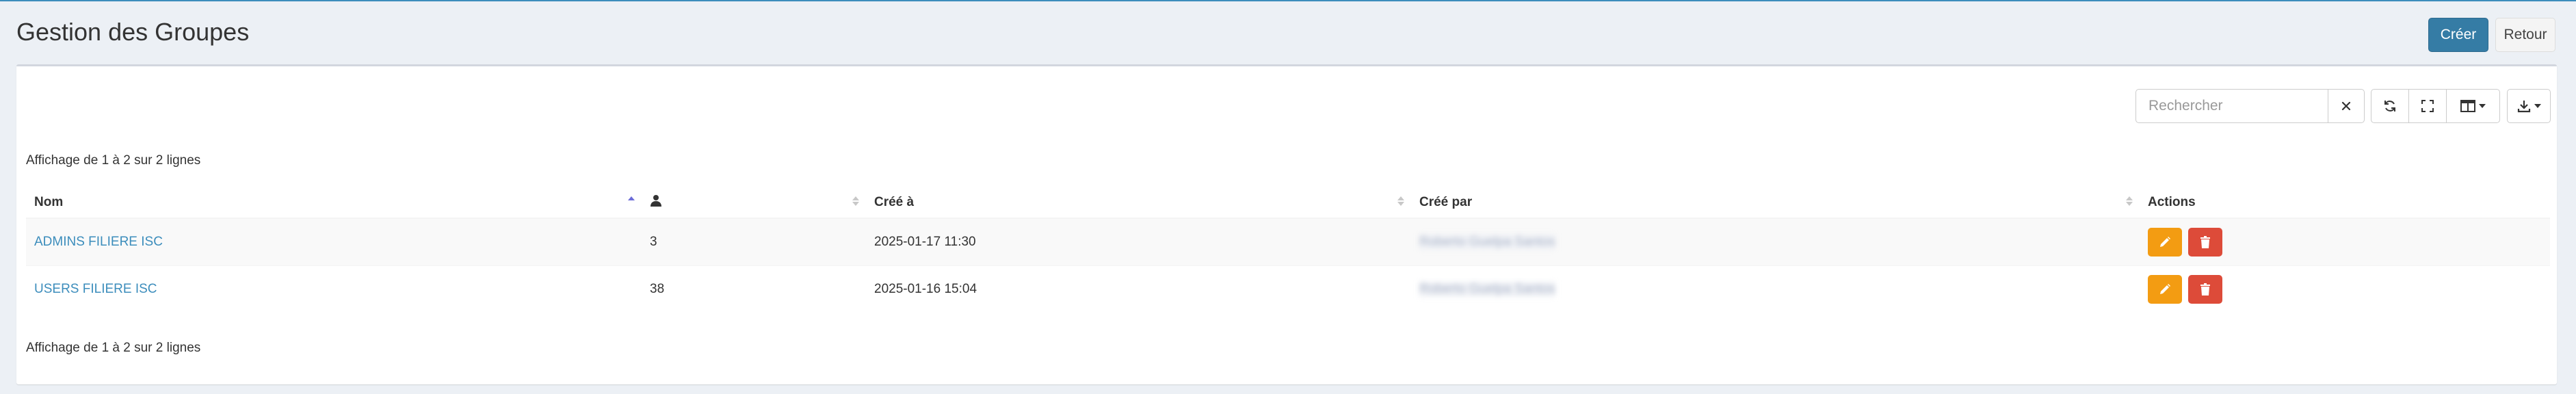  What do you see at coordinates (133, 32) in the screenshot?
I see `page-title: Gestion des Groupes` at bounding box center [133, 32].